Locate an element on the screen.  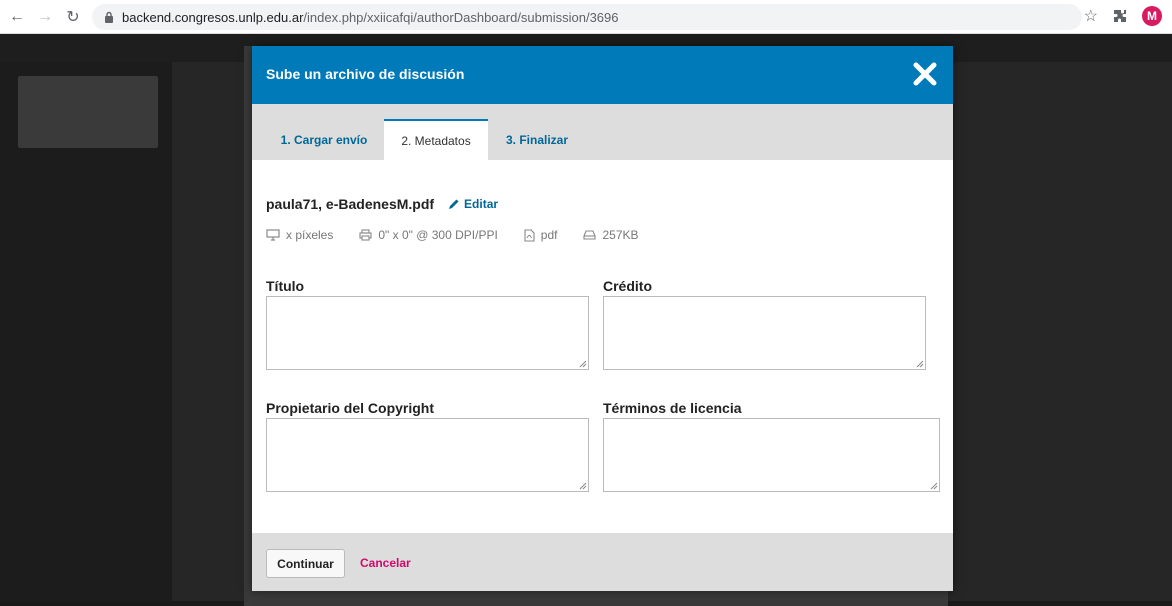
tab-finalizar: 3. Finalizar is located at coordinates (537, 139).